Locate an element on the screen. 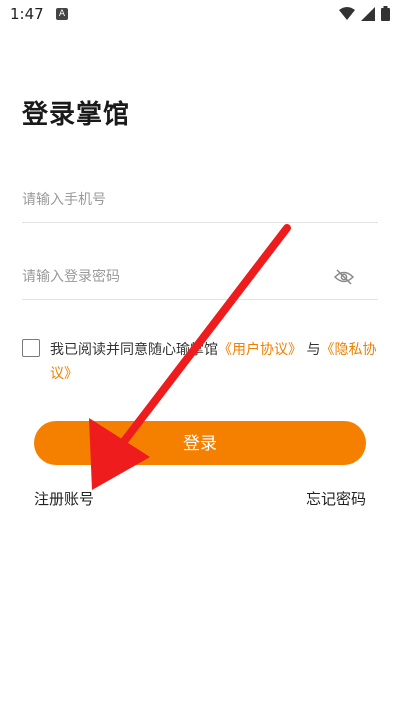 This screenshot has width=400, height=712. wifi-icon is located at coordinates (347, 13).